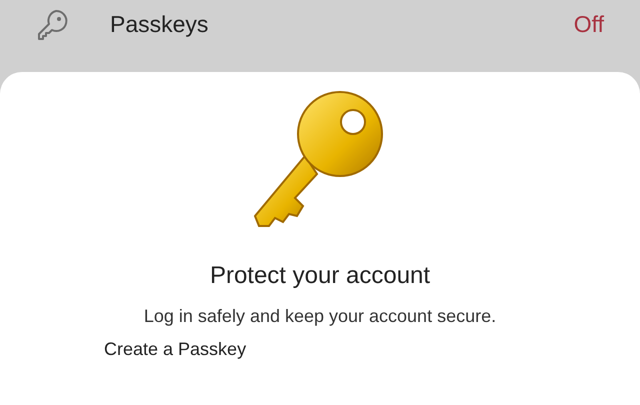 Image resolution: width=640 pixels, height=405 pixels. I want to click on key-icon, so click(53, 24).